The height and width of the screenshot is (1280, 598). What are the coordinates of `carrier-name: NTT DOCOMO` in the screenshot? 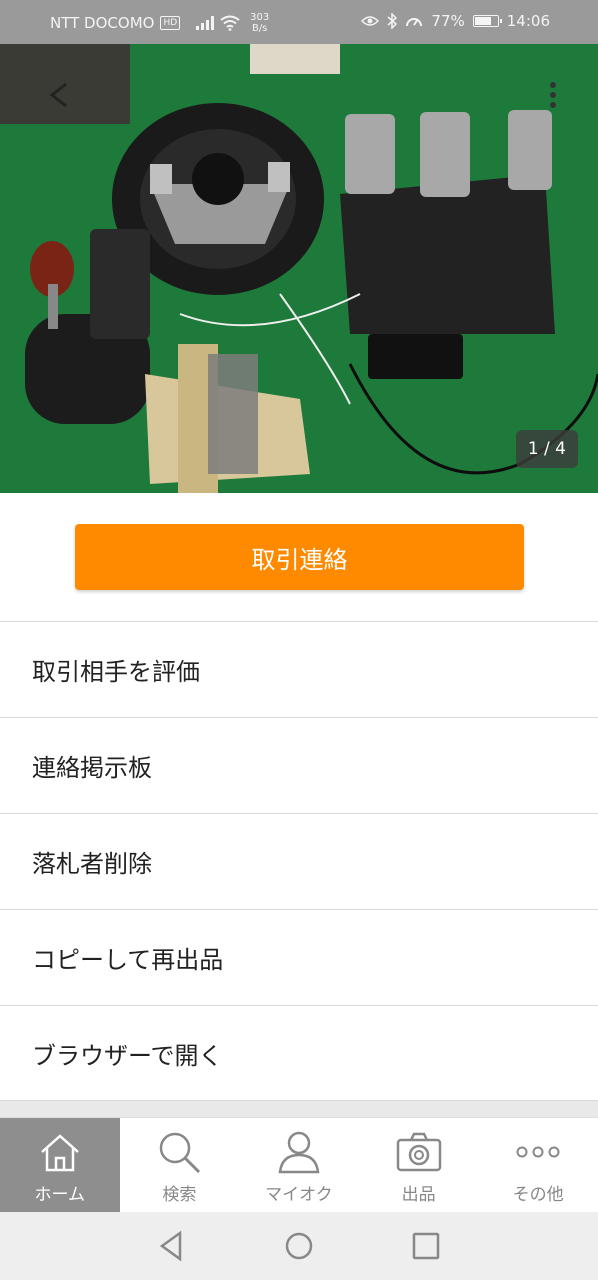 It's located at (102, 23).